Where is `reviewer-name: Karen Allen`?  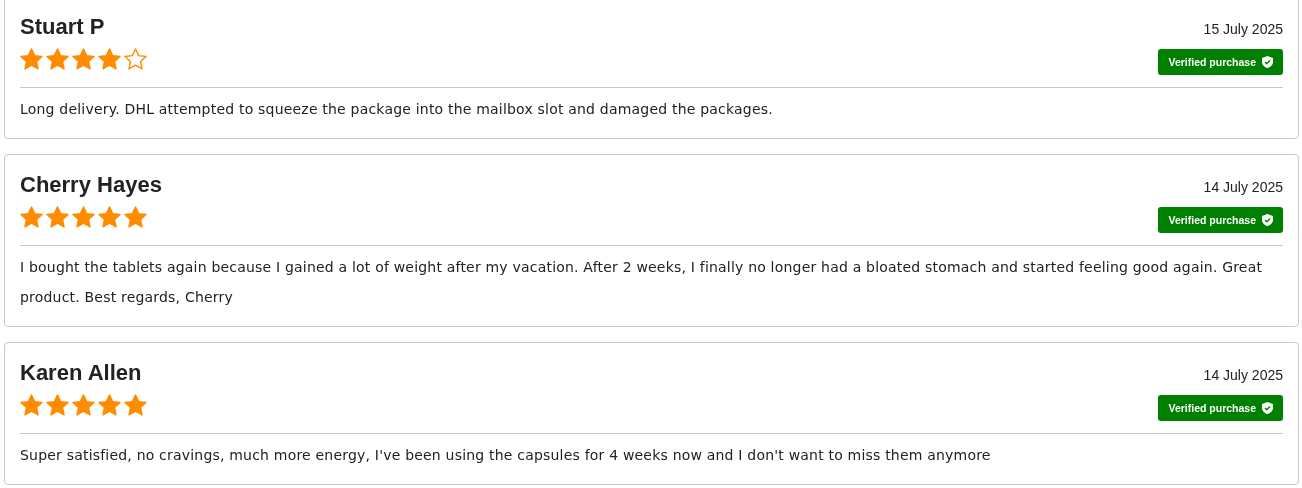 reviewer-name: Karen Allen is located at coordinates (81, 373).